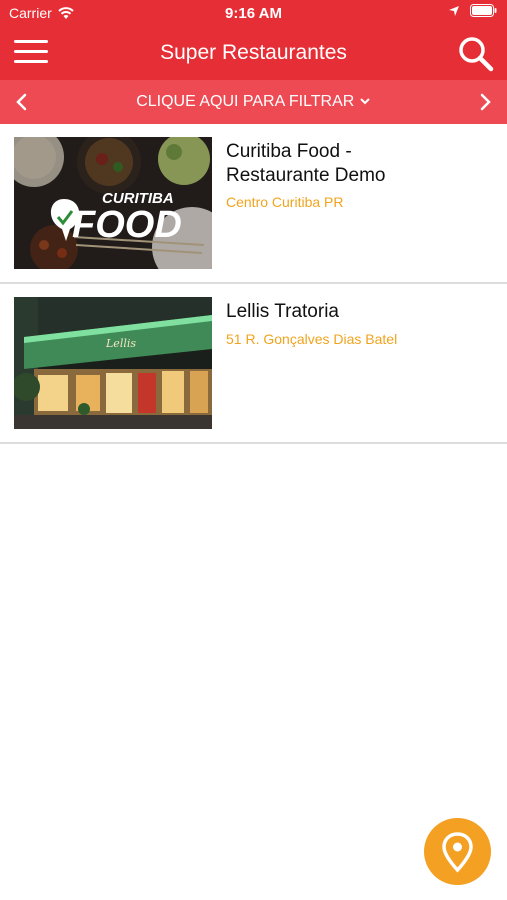  I want to click on svg-text: Lellis, so click(120, 343).